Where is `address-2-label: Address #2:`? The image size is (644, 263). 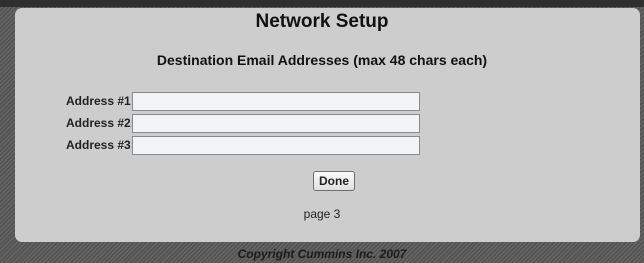
address-2-label: Address #2: is located at coordinates (100, 123).